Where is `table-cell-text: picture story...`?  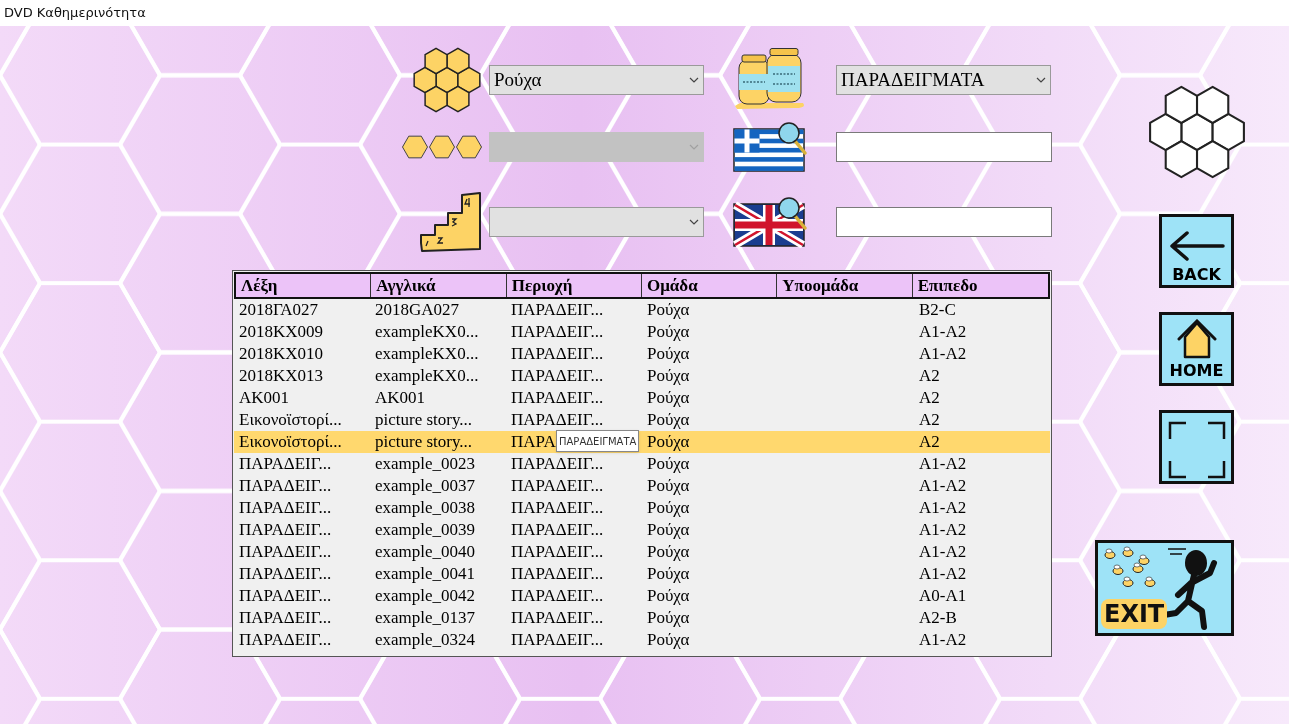 table-cell-text: picture story... is located at coordinates (424, 442).